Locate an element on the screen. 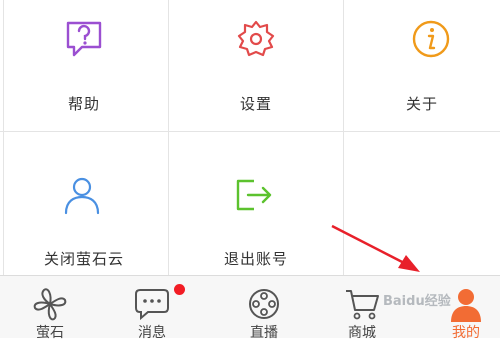  logout-icon is located at coordinates (254, 195).